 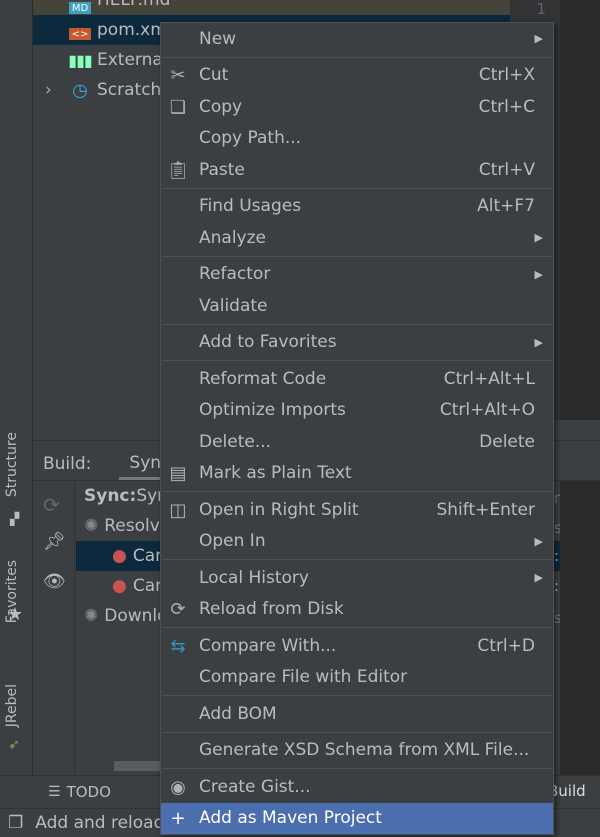 I want to click on menu-item-shortcut: Ctrl+Alt+L, so click(x=489, y=378).